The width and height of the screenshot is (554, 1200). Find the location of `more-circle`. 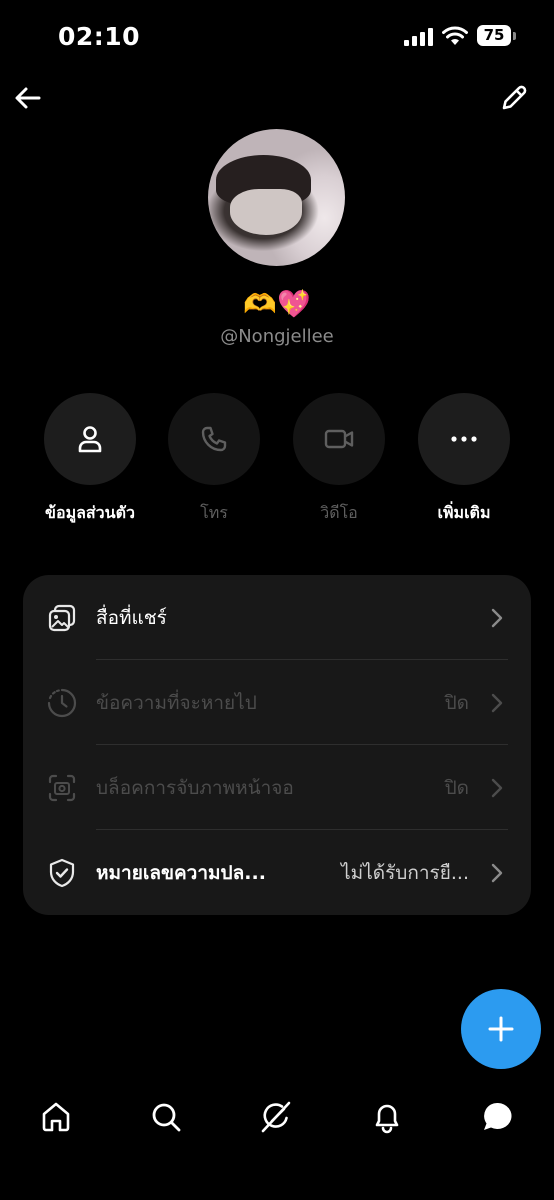

more-circle is located at coordinates (464, 439).